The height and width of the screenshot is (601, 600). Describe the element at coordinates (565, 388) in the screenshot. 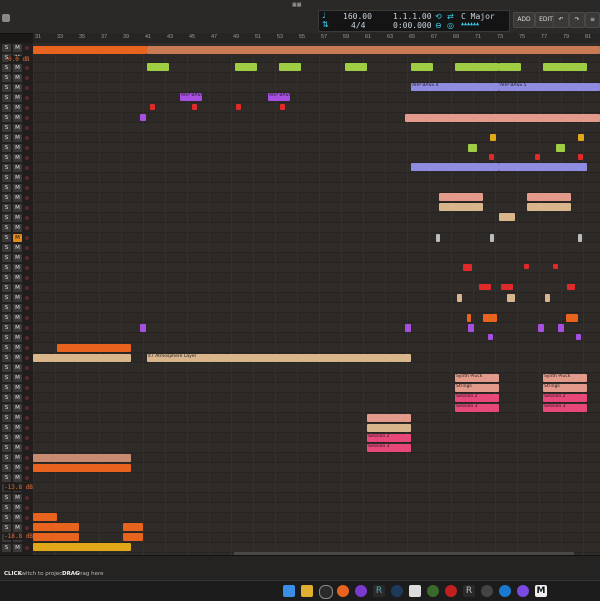

I see `clip: Strings` at that location.